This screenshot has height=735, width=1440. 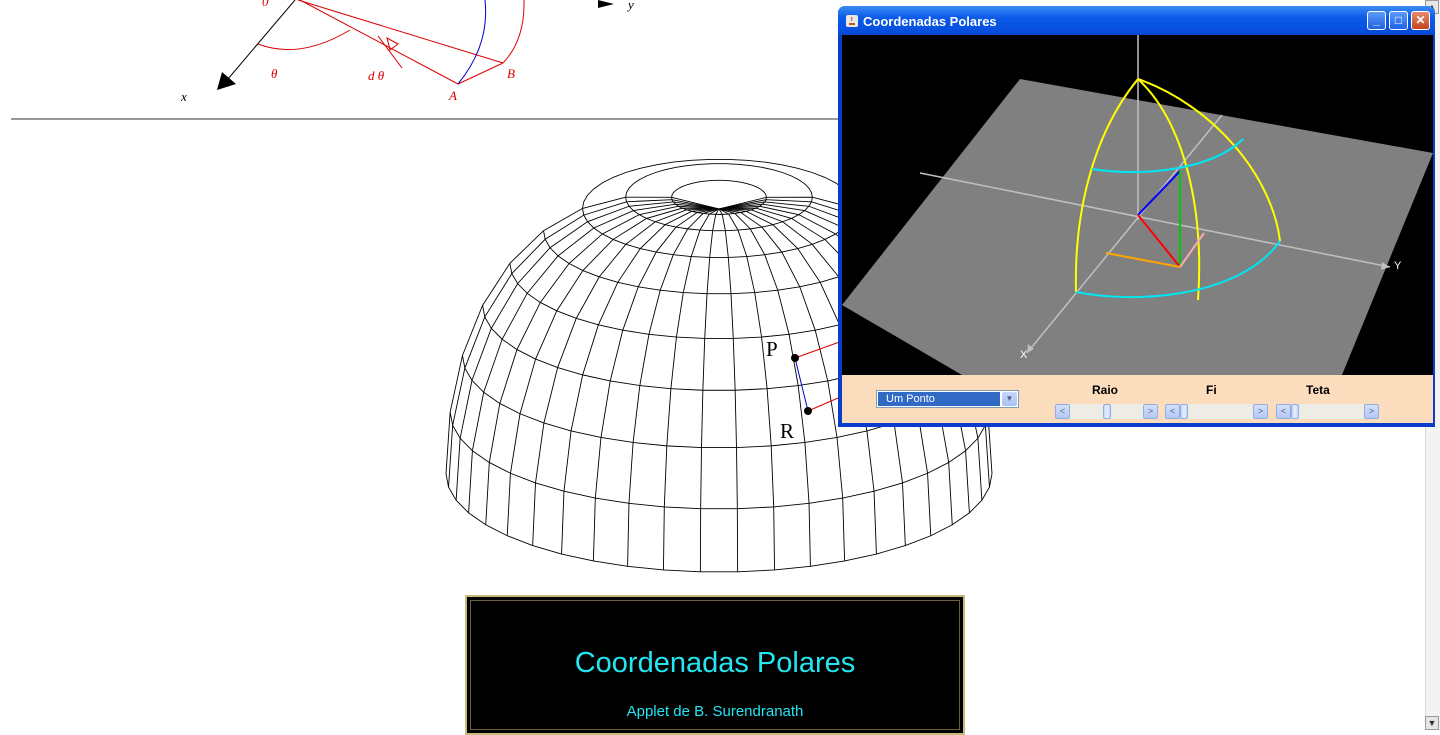 I want to click on label-p: P, so click(x=772, y=349).